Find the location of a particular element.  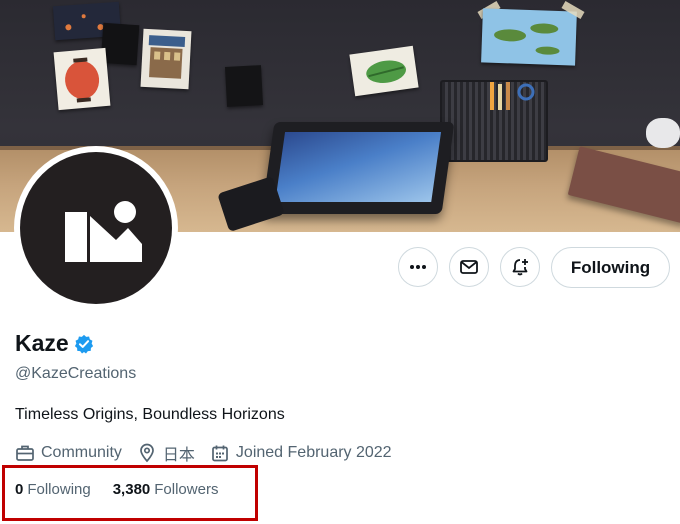

drawing-tablet is located at coordinates (358, 168).